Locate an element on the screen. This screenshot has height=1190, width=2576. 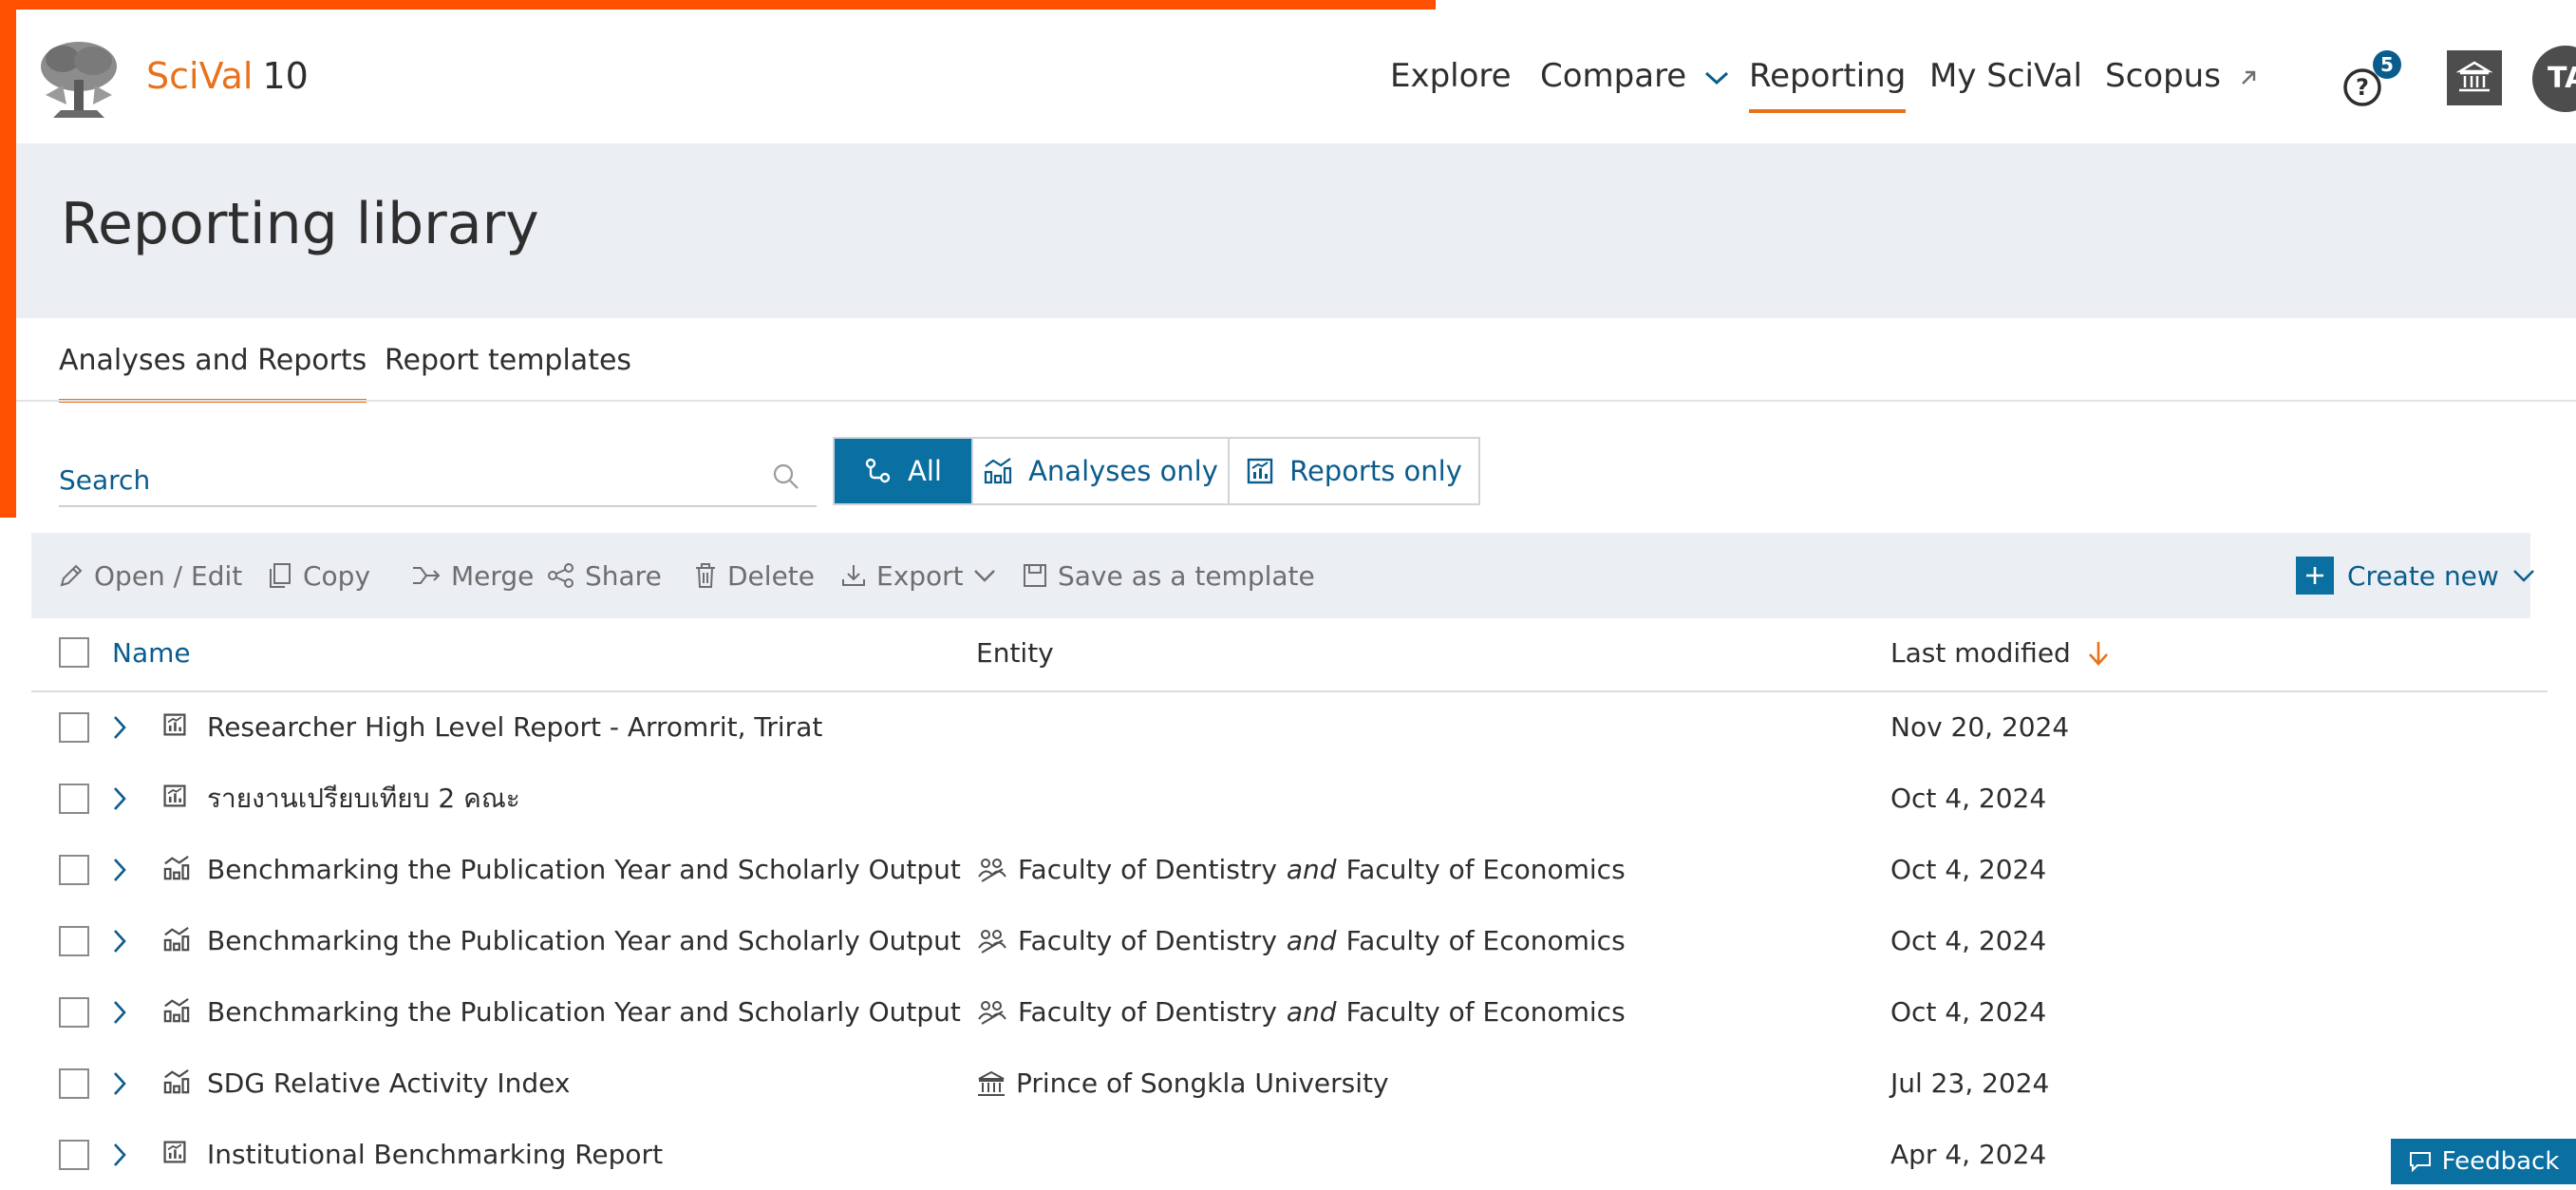
analysis-chart-icon is located at coordinates (176, 1081).